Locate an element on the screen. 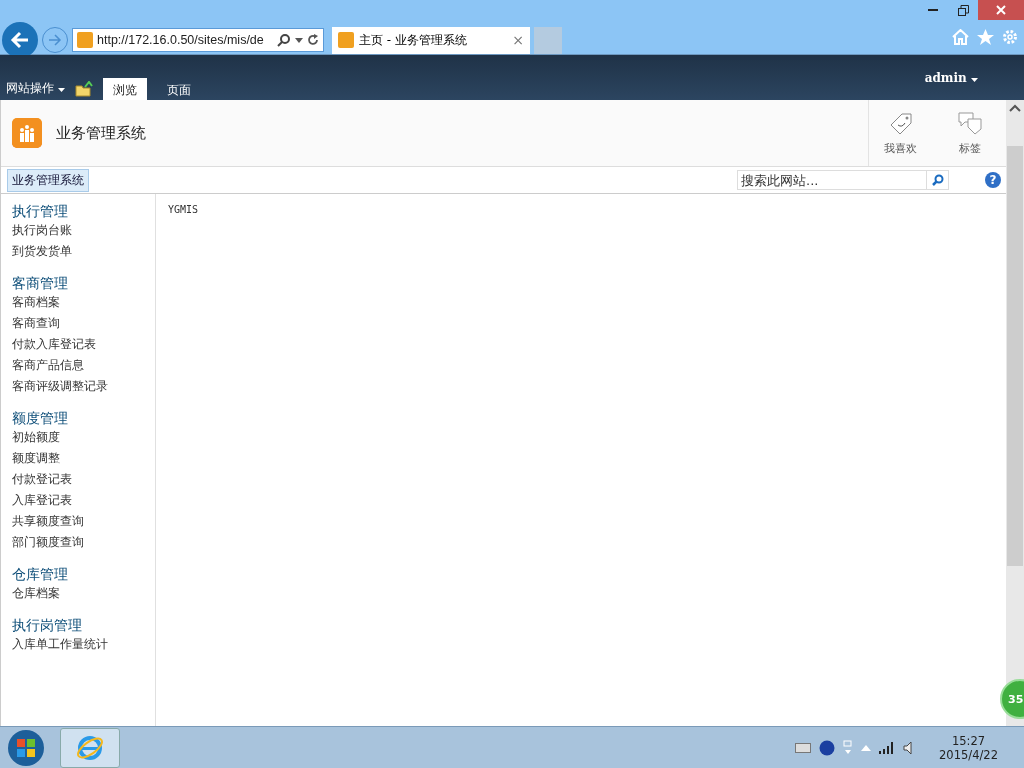 Image resolution: width=1024 pixels, height=768 pixels. tags-button: 标签 is located at coordinates (970, 133).